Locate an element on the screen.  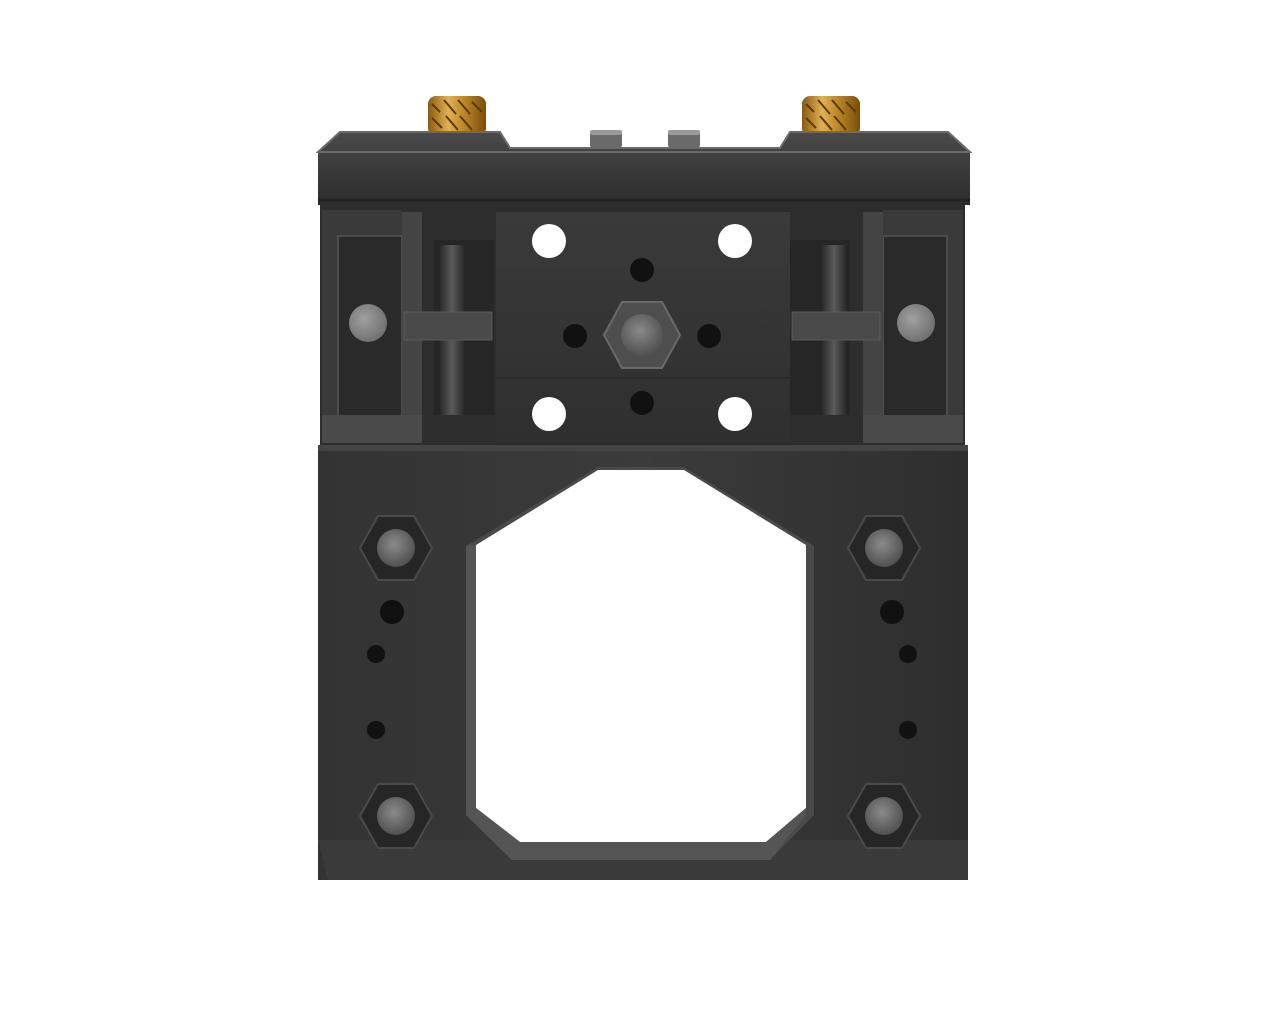
top-pin-right is located at coordinates (684, 139).